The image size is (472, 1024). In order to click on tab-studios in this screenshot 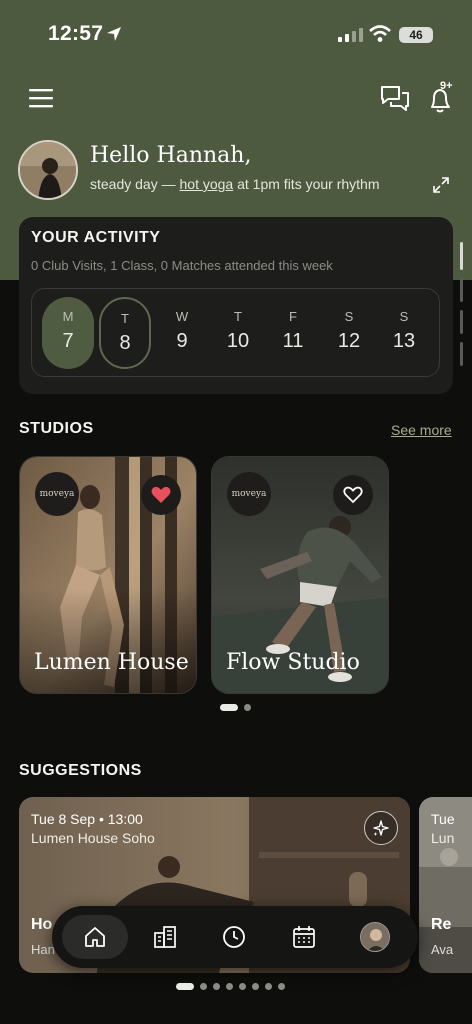, I will do `click(165, 937)`.